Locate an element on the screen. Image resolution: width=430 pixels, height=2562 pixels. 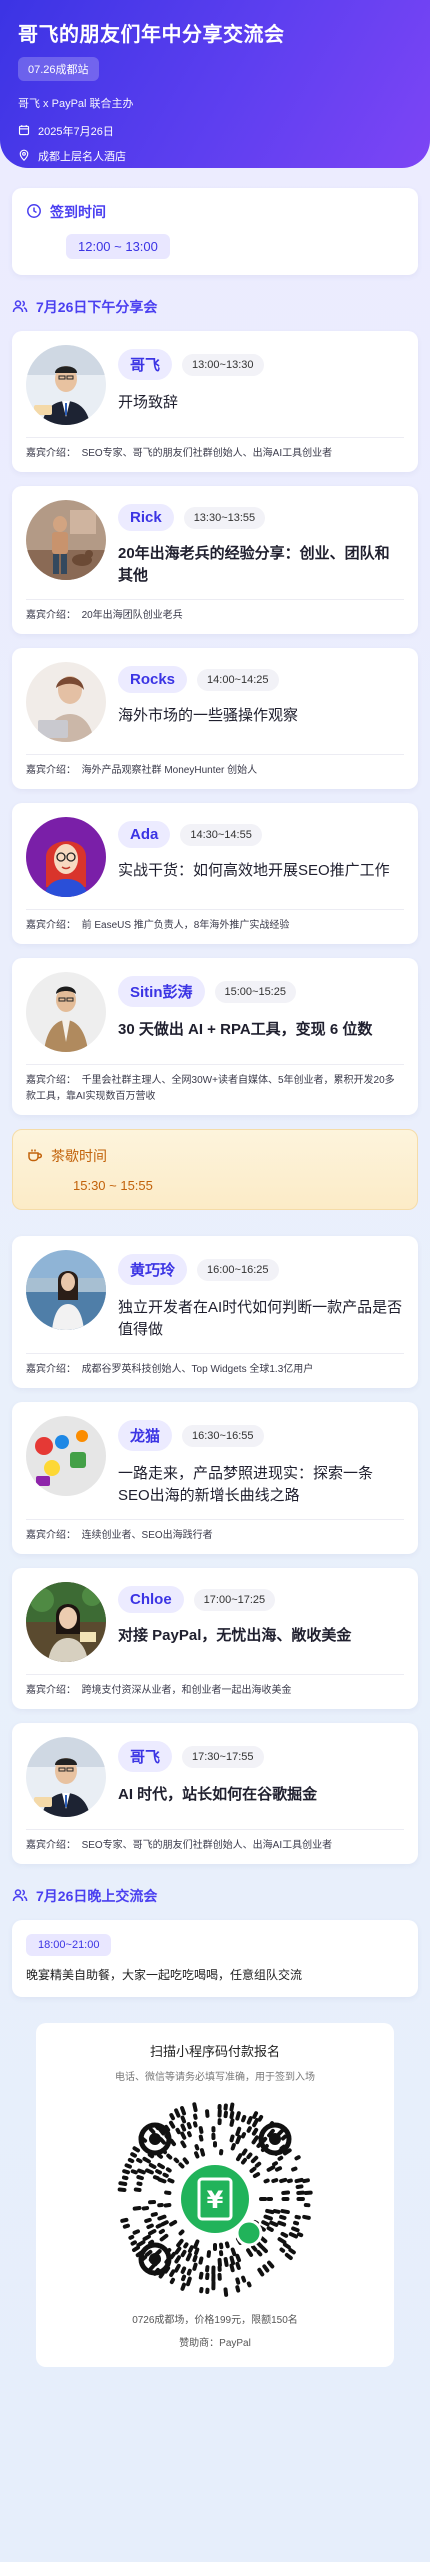
speaker-bio: 嘉宾介绍： 前 EaseUS 推广负责人，8年海外推广实战经验 is located at coordinates (215, 921).